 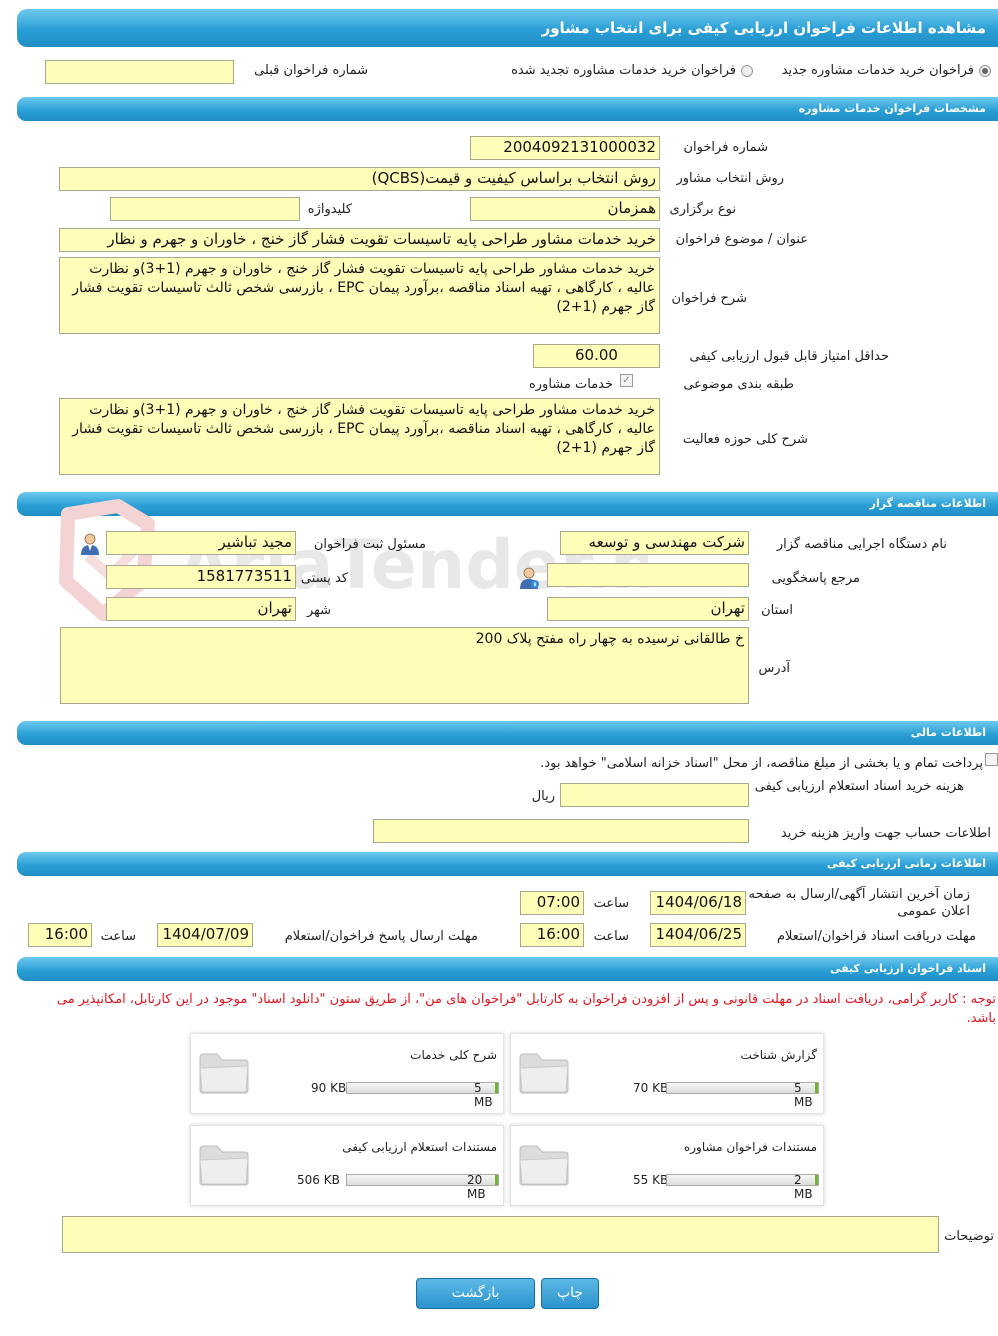 What do you see at coordinates (329, 209) in the screenshot?
I see `keyword-label: کلیدواژه` at bounding box center [329, 209].